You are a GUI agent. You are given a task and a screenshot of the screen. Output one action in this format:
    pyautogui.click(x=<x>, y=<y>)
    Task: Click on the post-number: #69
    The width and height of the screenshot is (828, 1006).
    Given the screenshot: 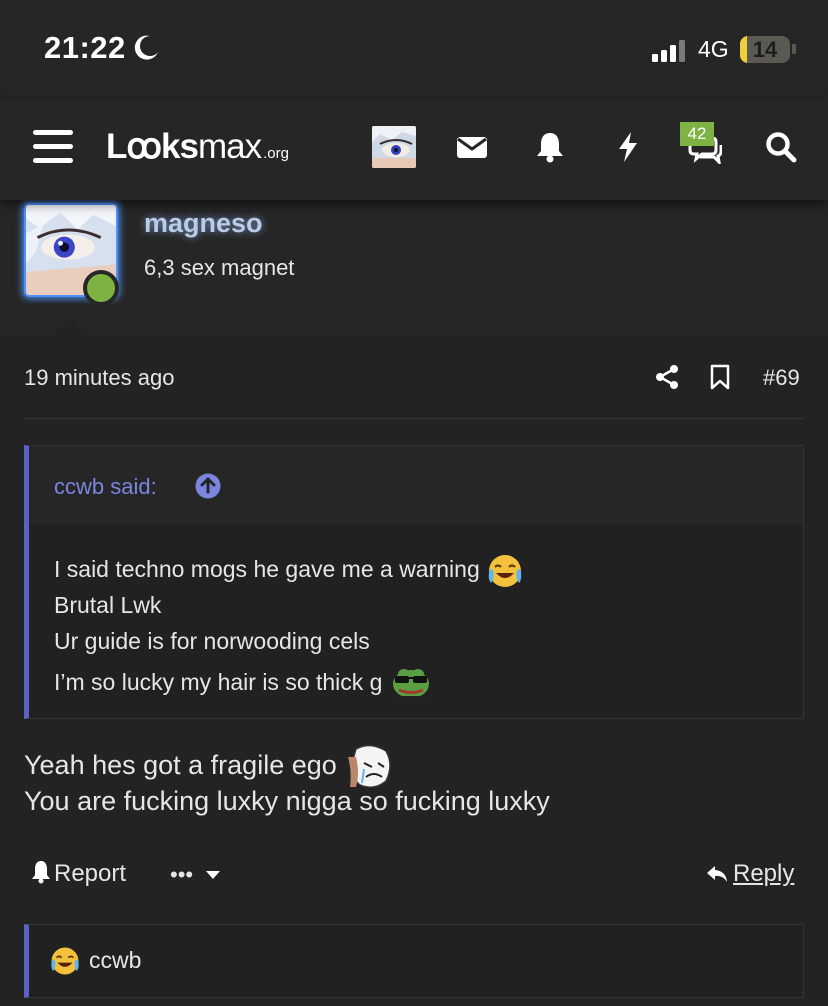 What is the action you would take?
    pyautogui.click(x=781, y=378)
    